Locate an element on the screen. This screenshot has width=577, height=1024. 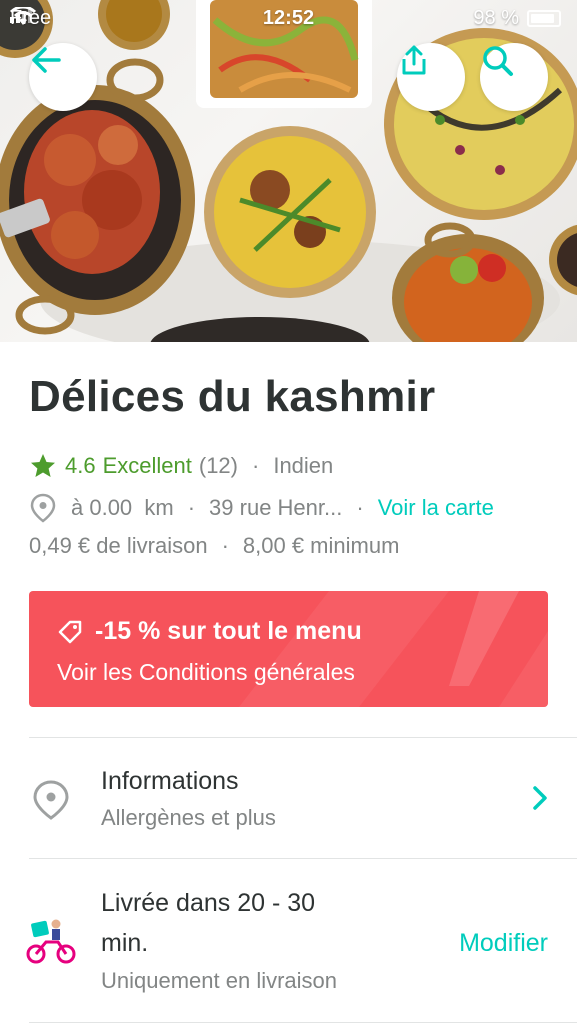
battery-icon is located at coordinates (544, 18).